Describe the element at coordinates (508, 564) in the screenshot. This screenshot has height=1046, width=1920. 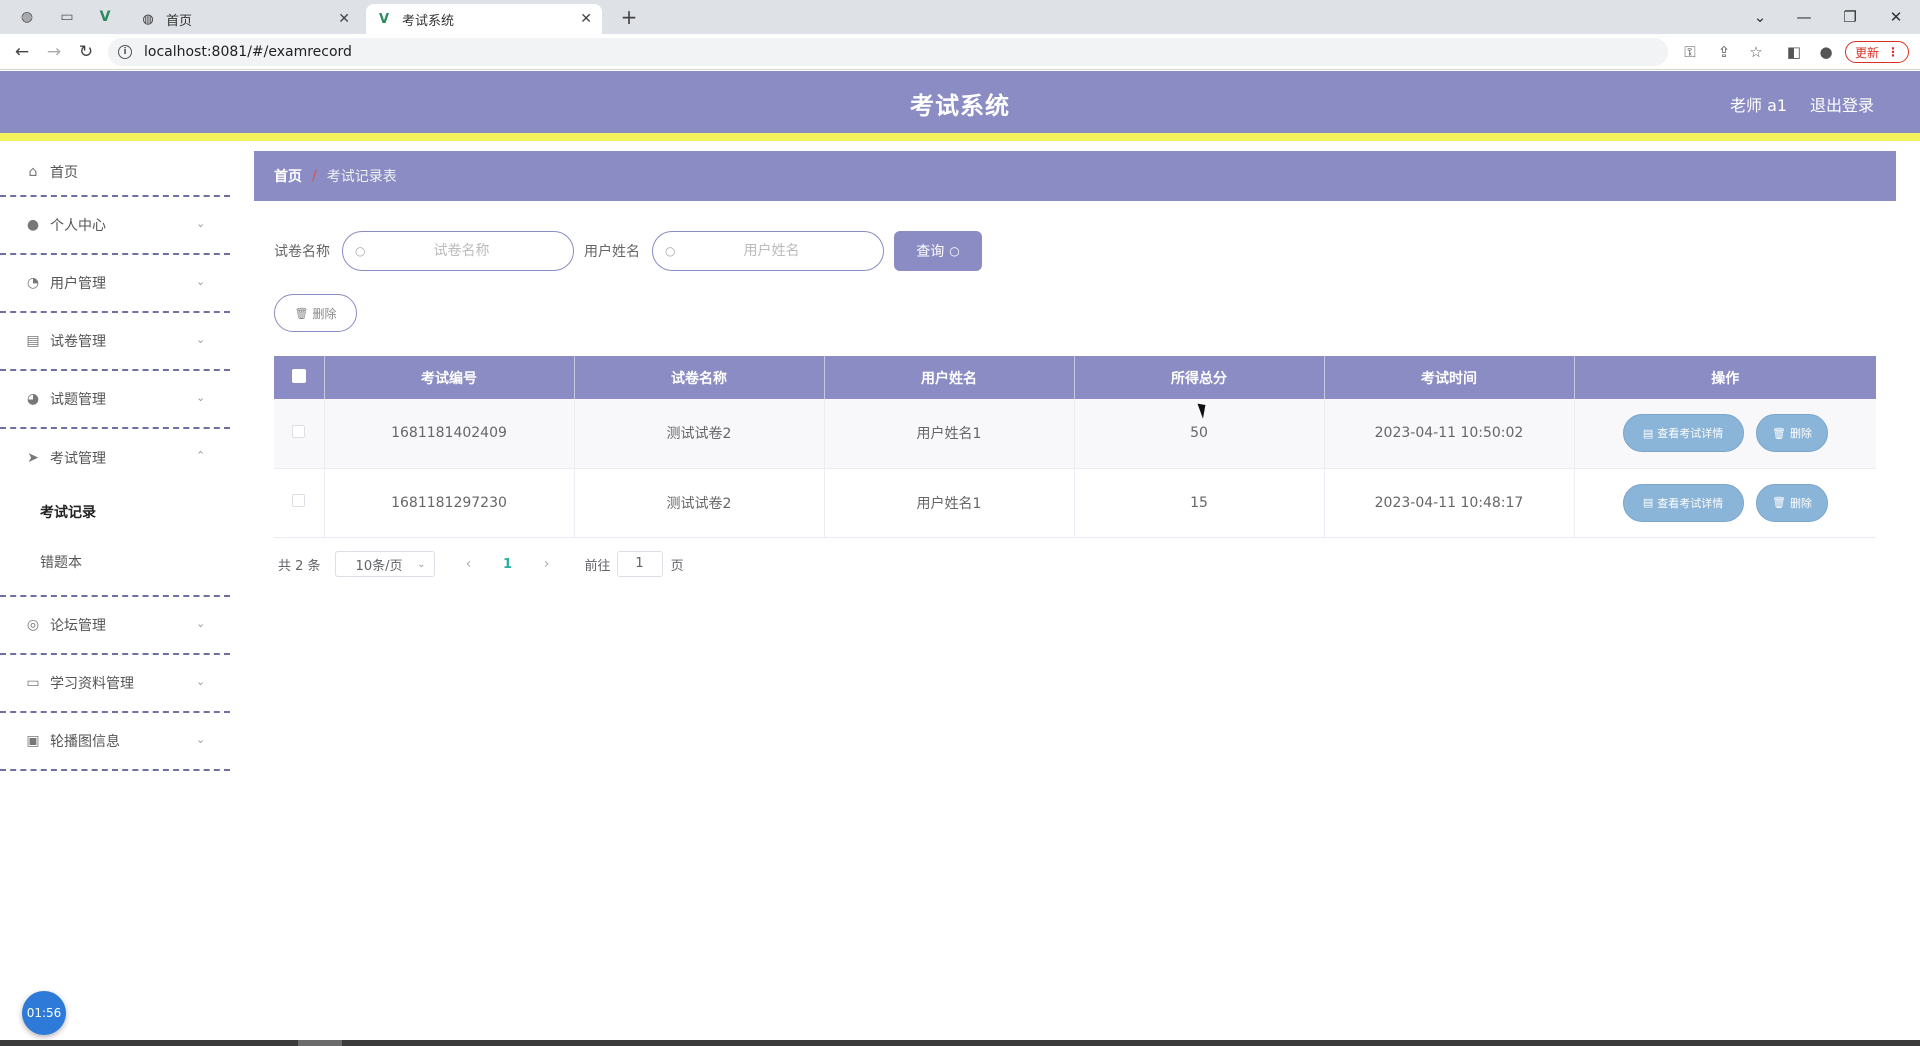
I see `page-number-current: 1` at that location.